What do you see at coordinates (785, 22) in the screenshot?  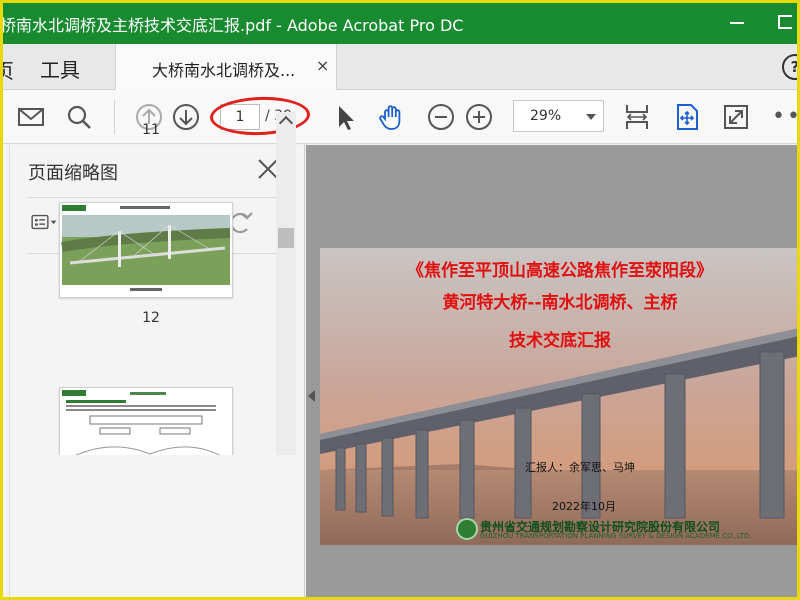 I see `maximize-button` at bounding box center [785, 22].